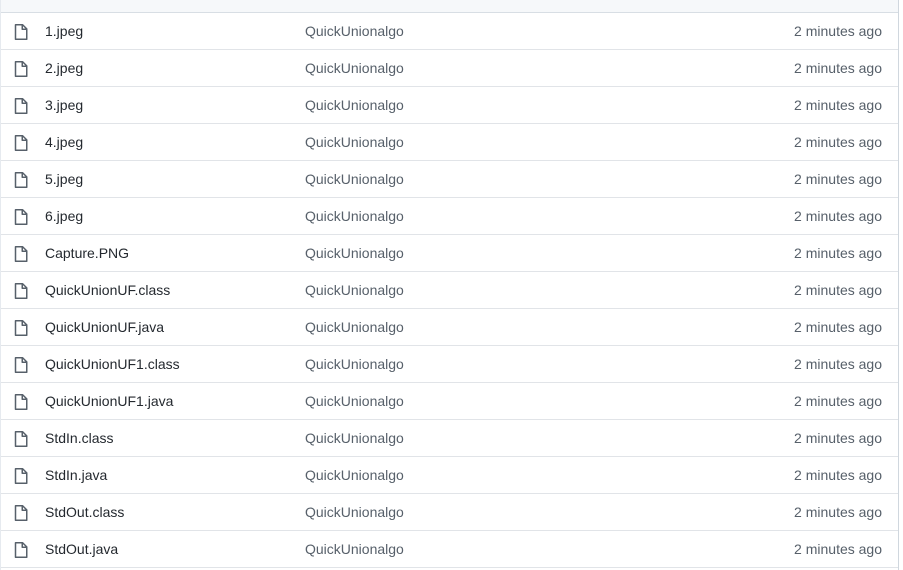  What do you see at coordinates (64, 216) in the screenshot?
I see `file-name-link: 6.jpeg` at bounding box center [64, 216].